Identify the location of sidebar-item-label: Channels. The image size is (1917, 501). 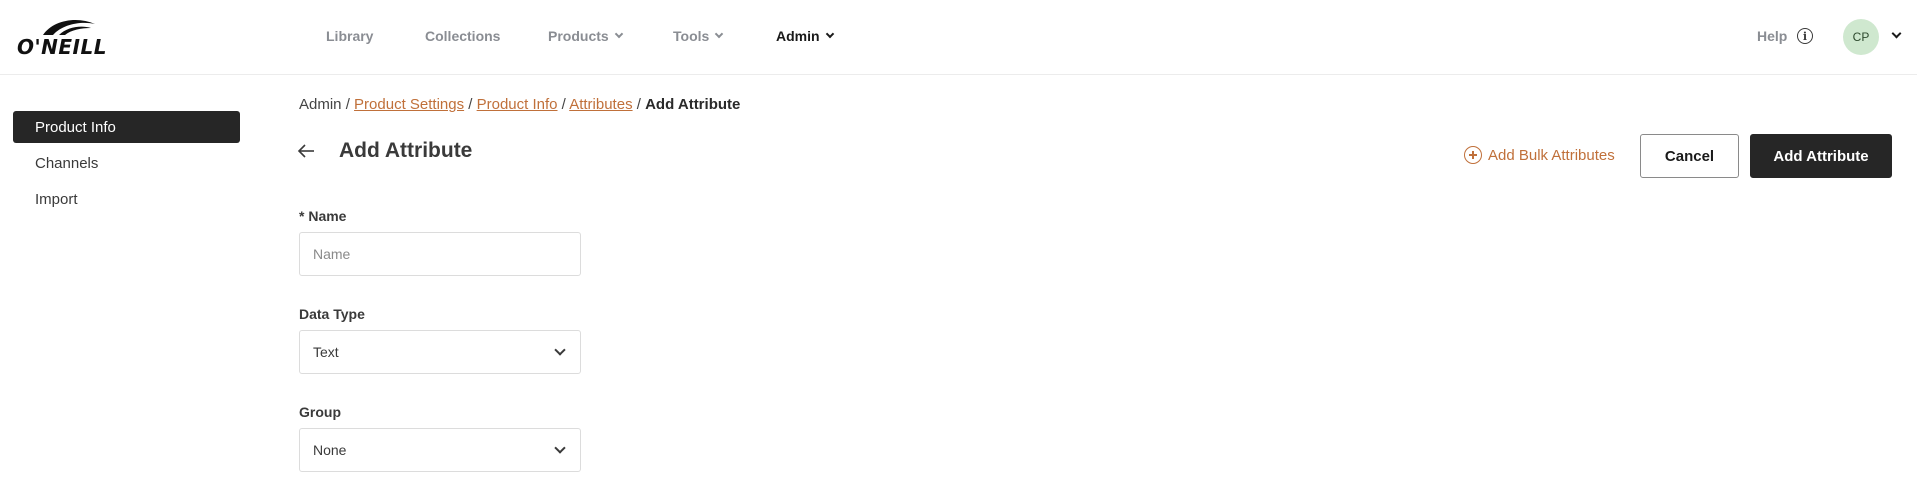
(67, 163).